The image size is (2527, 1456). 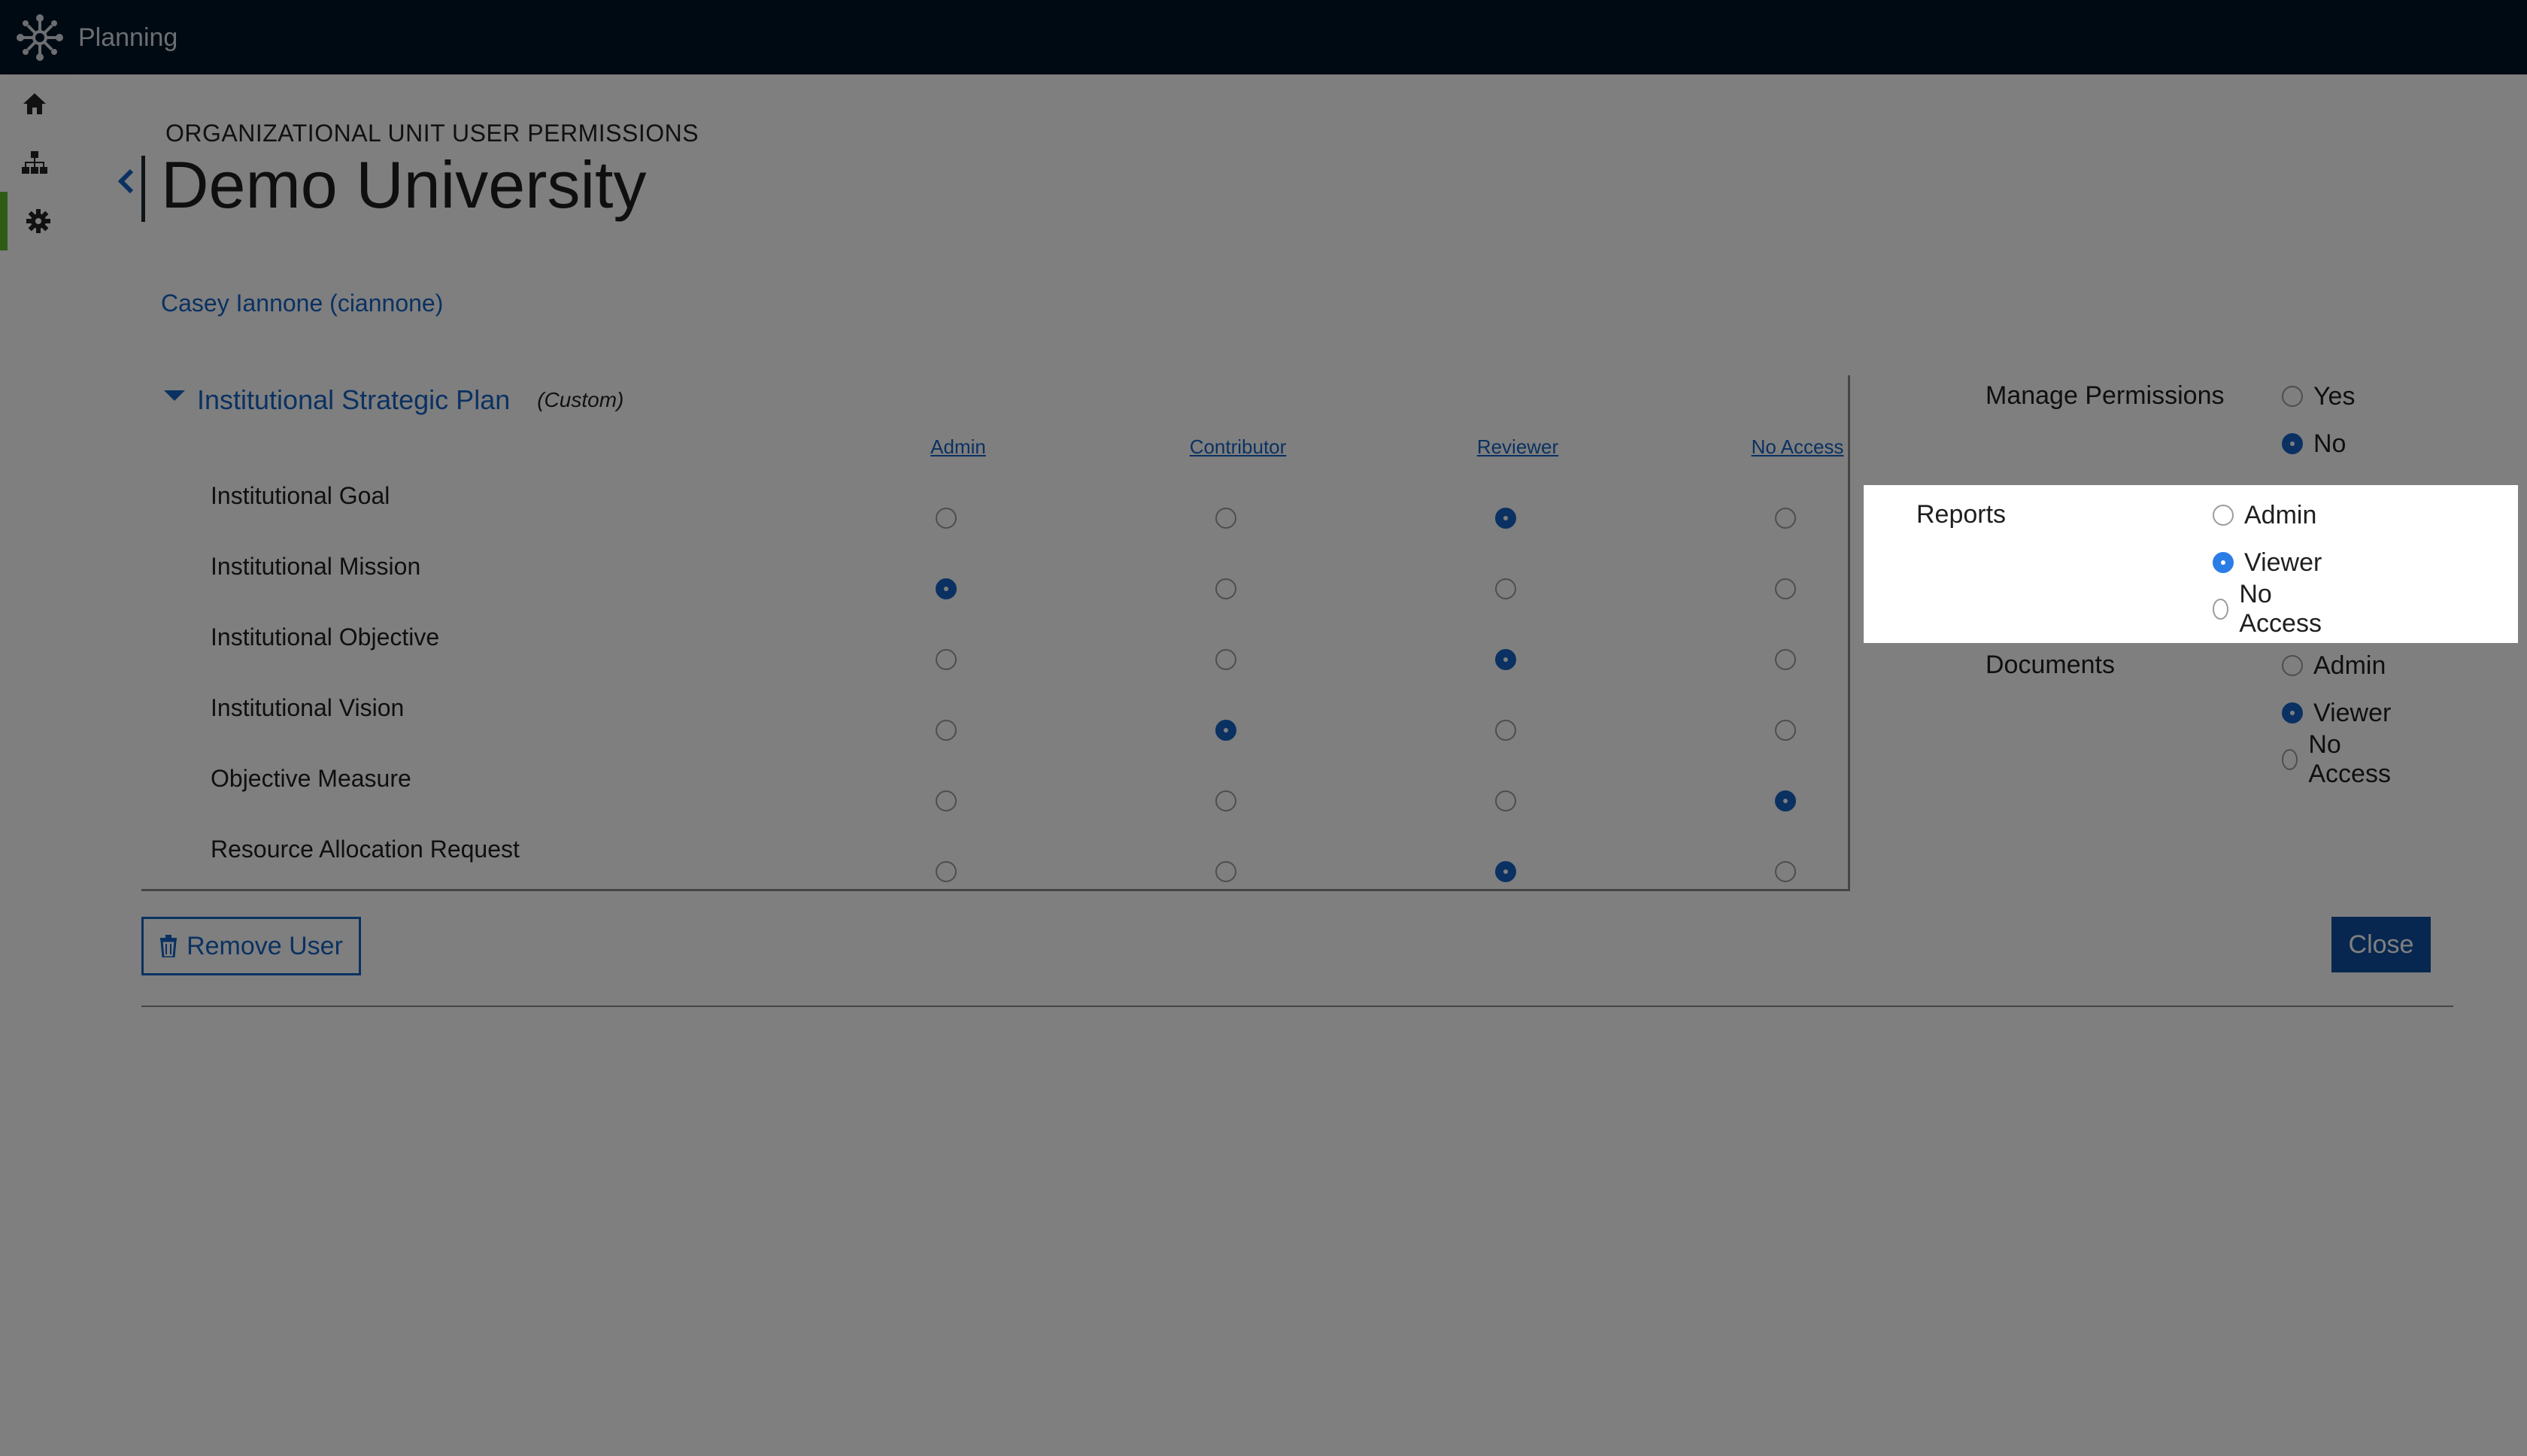 I want to click on close-button: Close, so click(x=2381, y=945).